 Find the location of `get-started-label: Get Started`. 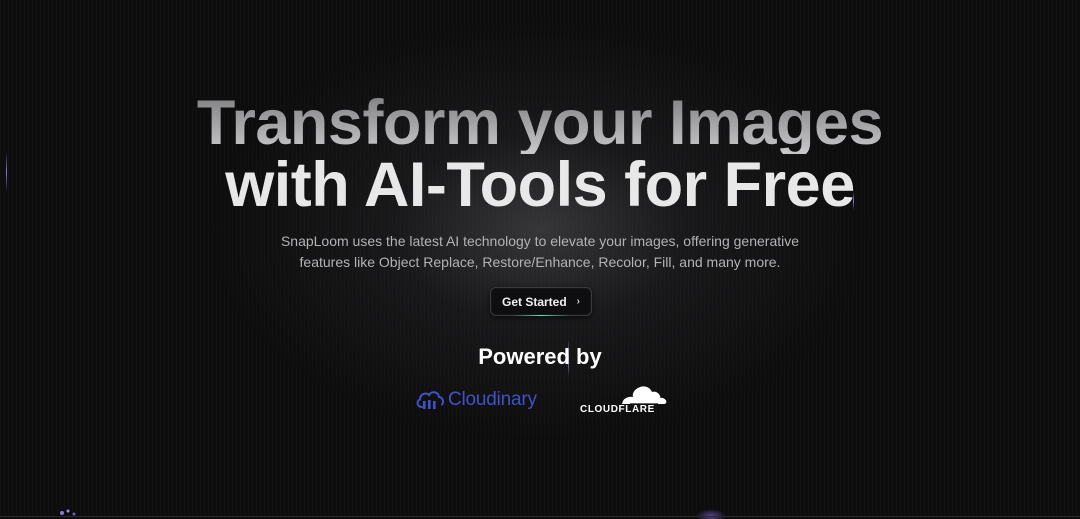

get-started-label: Get Started is located at coordinates (534, 301).